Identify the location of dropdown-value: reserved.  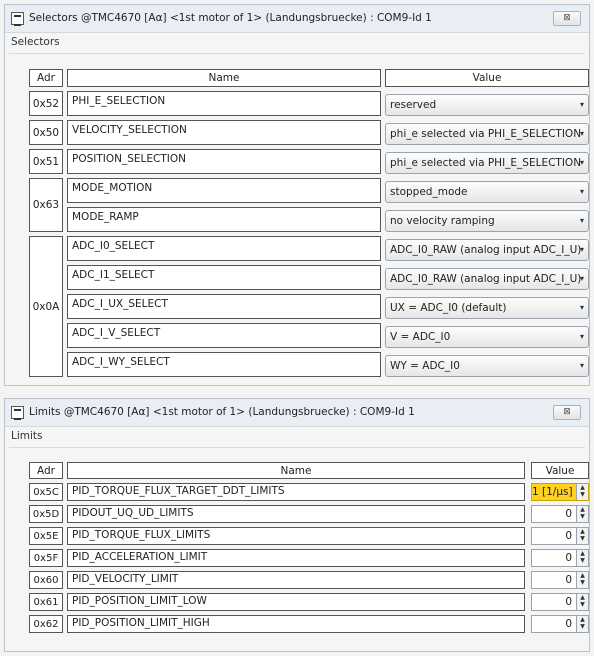
(413, 105).